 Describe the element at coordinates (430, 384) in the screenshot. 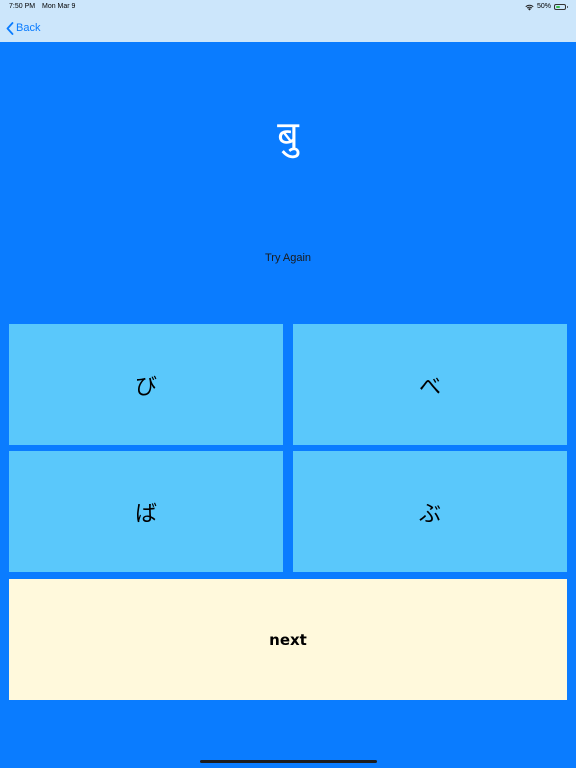

I see `answer-button-2: べ` at that location.